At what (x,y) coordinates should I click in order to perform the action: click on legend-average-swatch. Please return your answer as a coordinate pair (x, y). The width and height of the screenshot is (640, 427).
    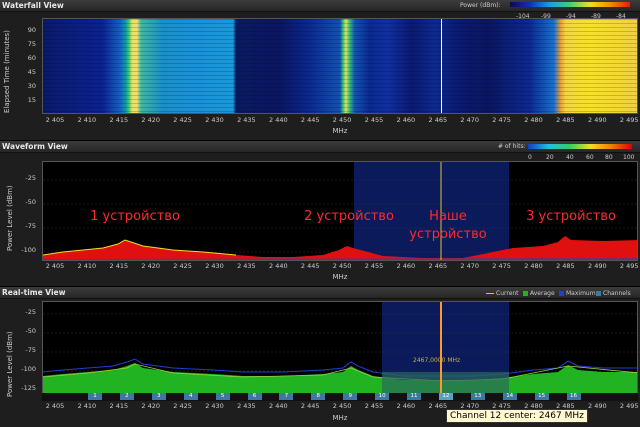
    Looking at the image, I should click on (525, 293).